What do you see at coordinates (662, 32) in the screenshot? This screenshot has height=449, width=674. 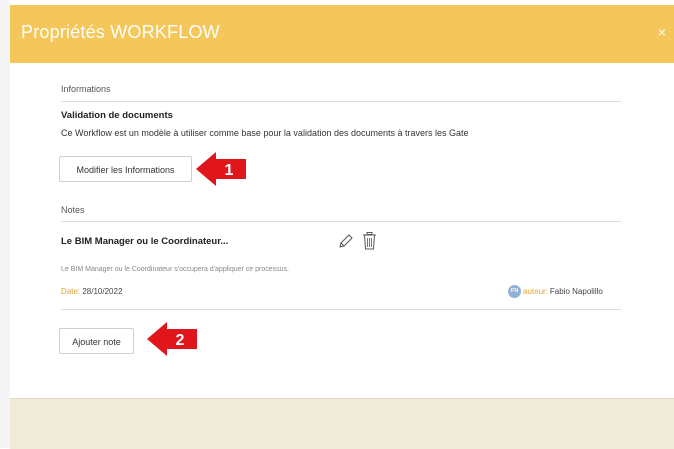 I see `close-icon: ×` at bounding box center [662, 32].